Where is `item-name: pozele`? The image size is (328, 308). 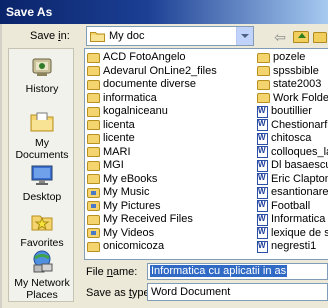 item-name: pozele is located at coordinates (289, 57).